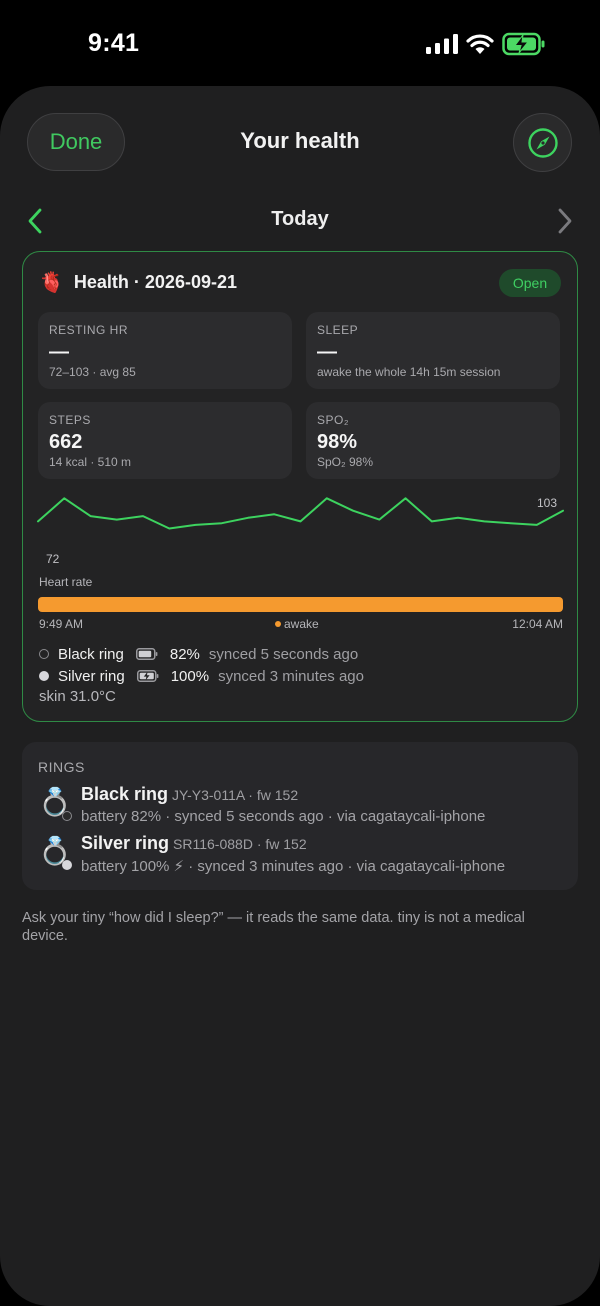 The image size is (600, 1306). What do you see at coordinates (90, 462) in the screenshot?
I see `tile-subtext: 14 kcal · 510 m` at bounding box center [90, 462].